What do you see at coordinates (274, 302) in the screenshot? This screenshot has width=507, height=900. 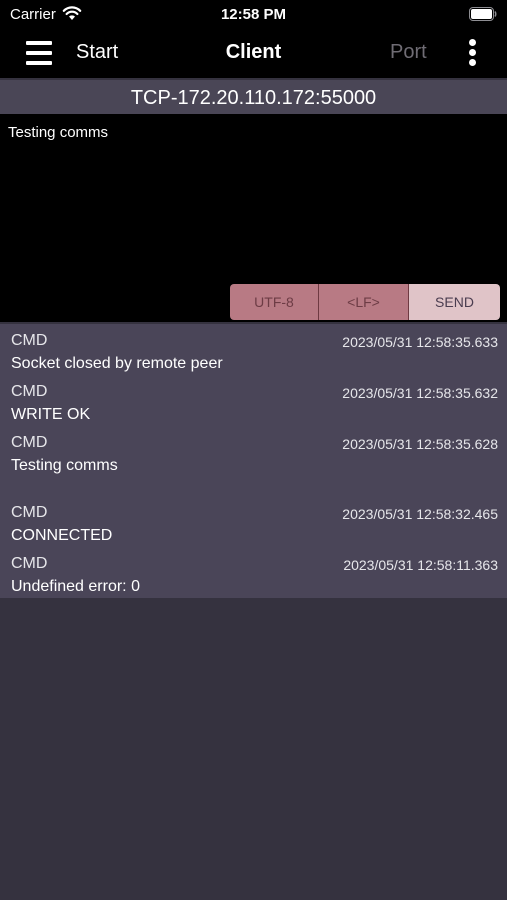 I see `encoding-button: UTF-8` at bounding box center [274, 302].